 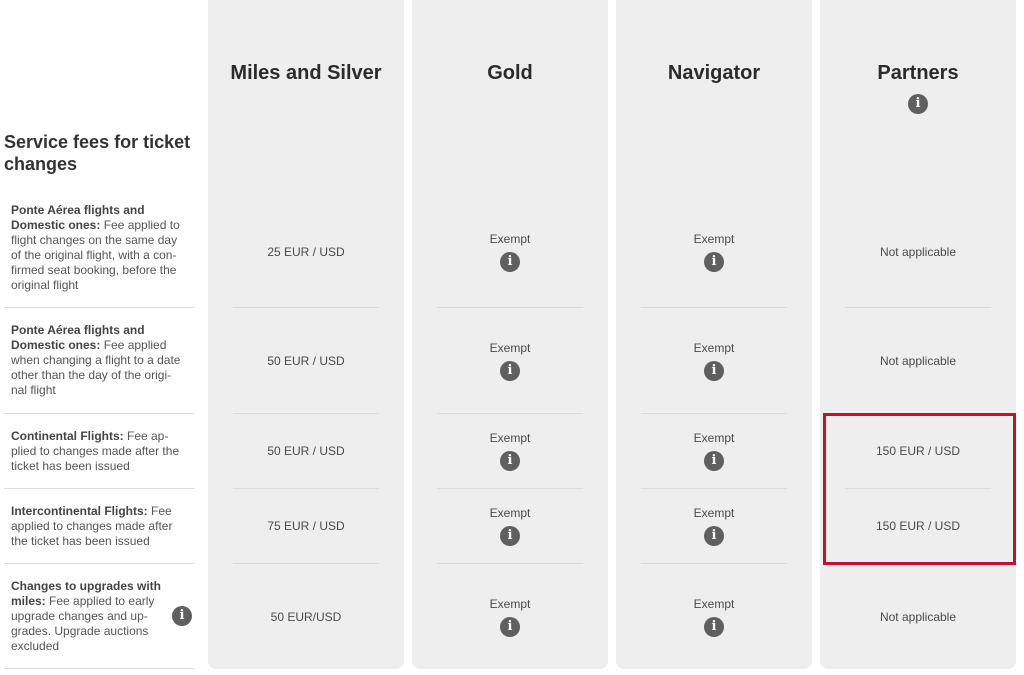 I want to click on tier-heading: Gold, so click(x=510, y=73).